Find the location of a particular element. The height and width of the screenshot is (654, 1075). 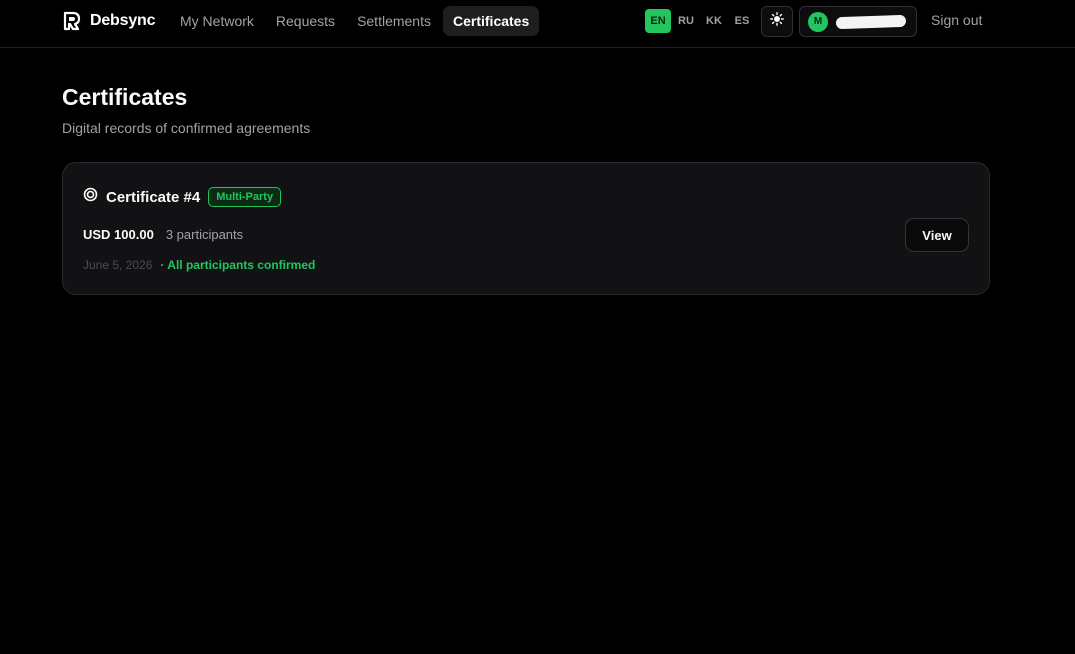

certificate-icon is located at coordinates (90, 197).